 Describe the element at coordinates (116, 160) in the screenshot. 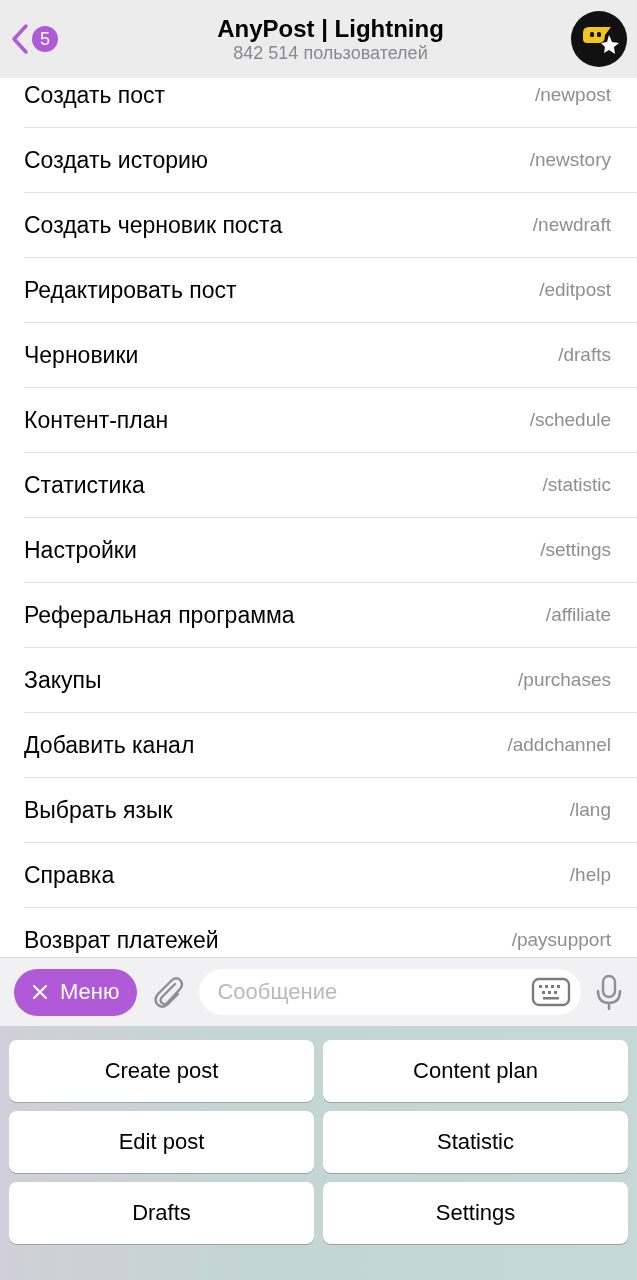

I see `command-label: Создать историю` at that location.